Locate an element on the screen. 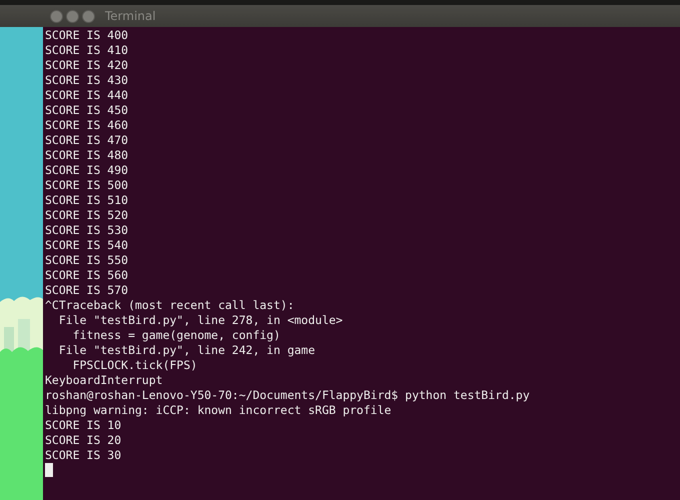  terminal-line: ^CTraceback (most recent call last): is located at coordinates (170, 305).